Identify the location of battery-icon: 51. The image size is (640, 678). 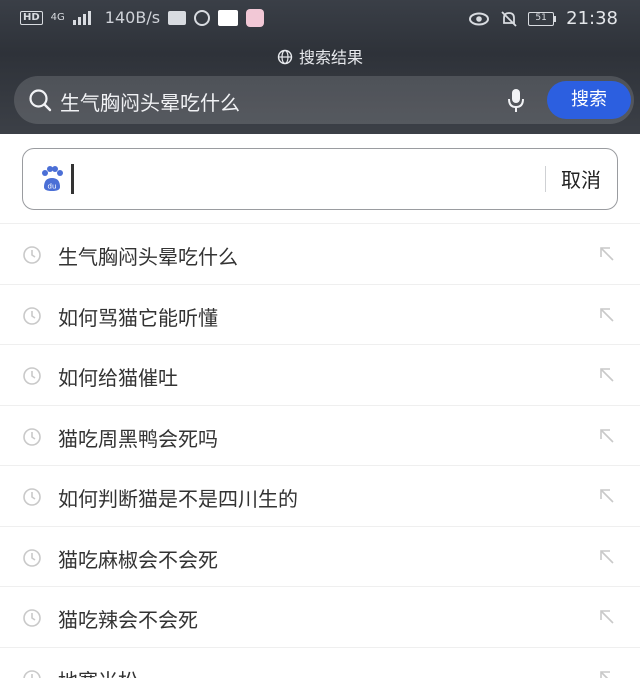
(542, 18).